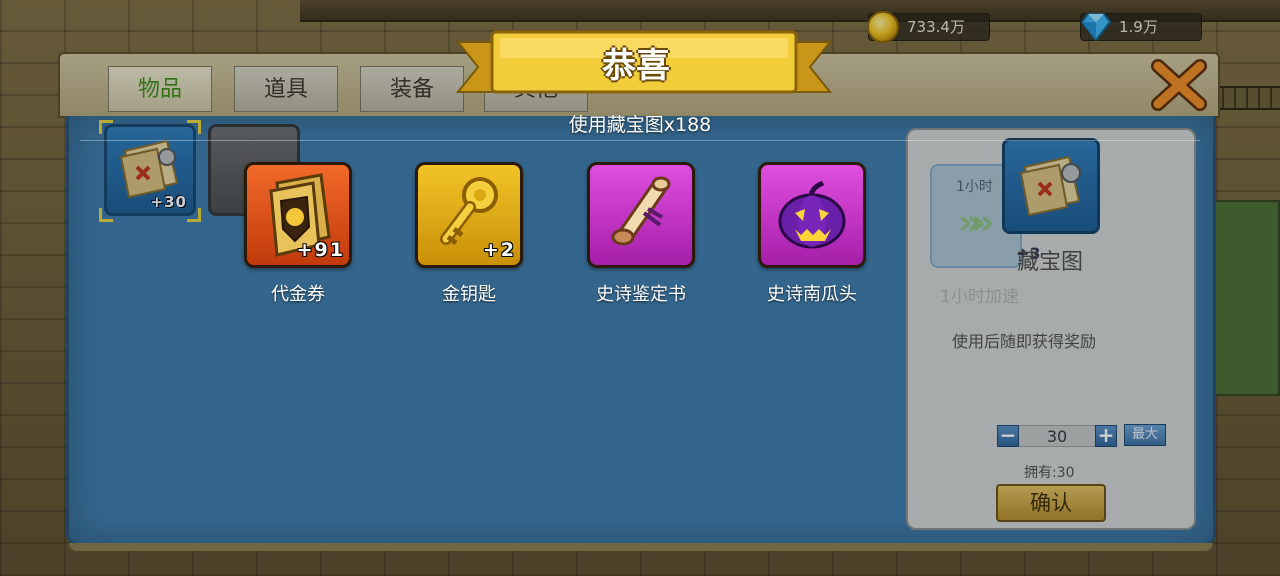  What do you see at coordinates (641, 294) in the screenshot?
I see `reward-label: 史诗鉴定书` at bounding box center [641, 294].